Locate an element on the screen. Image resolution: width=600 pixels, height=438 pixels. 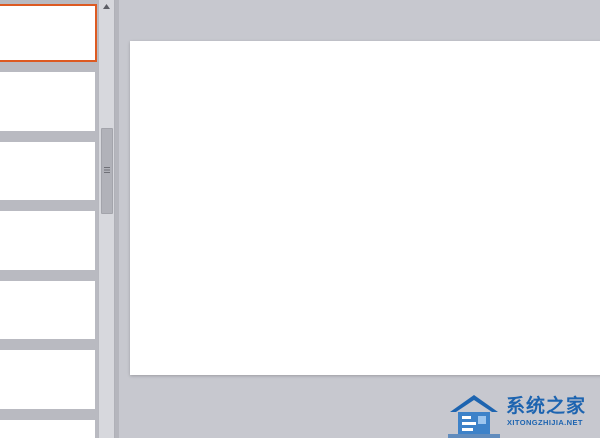
triangle-up-icon is located at coordinates (106, 6).